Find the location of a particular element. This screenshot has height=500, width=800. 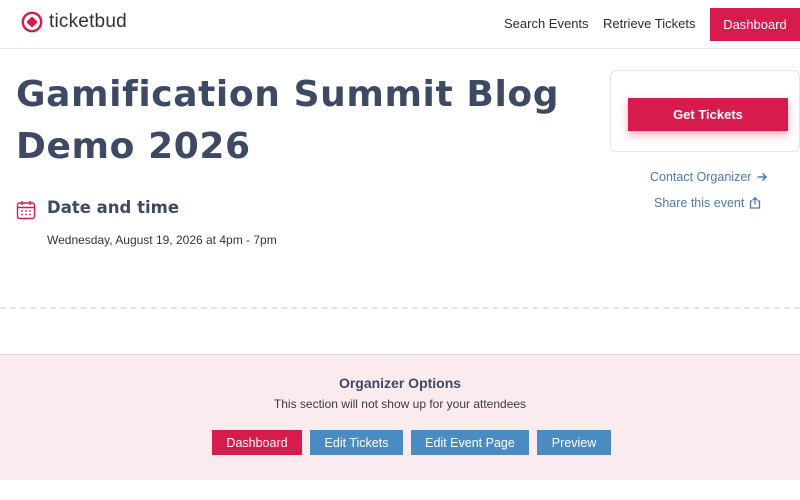

organizer-options-title: Organizer Options is located at coordinates (400, 383).